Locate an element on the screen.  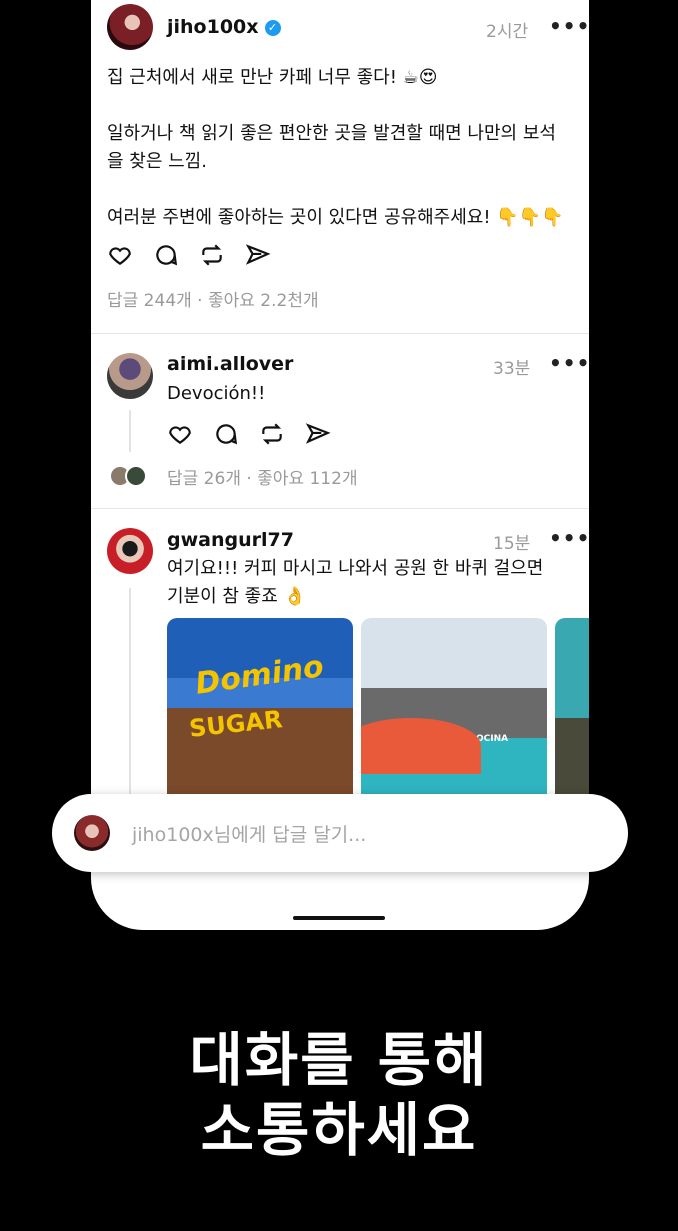
reply1-stats: 답글 26개 · 좋아요 112개 is located at coordinates (262, 476).